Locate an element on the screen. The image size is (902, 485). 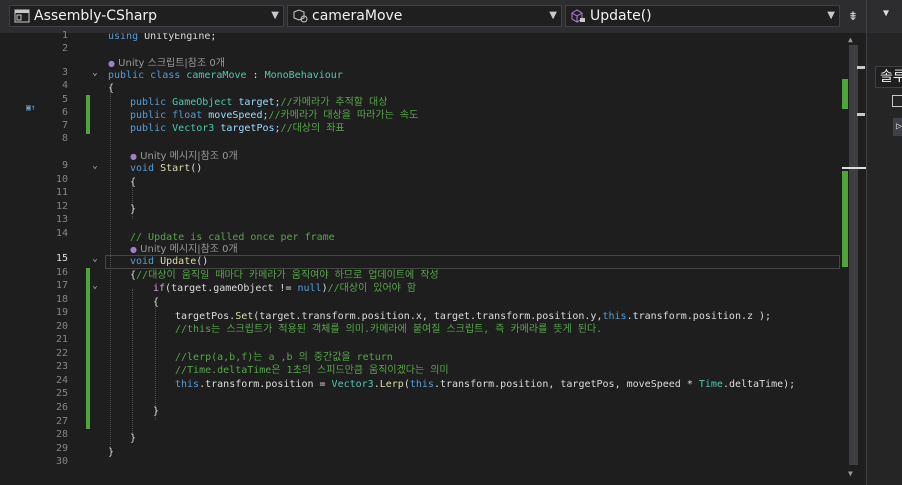
project-dropdown: Assembly-CSharp ▼ is located at coordinates (146, 16).